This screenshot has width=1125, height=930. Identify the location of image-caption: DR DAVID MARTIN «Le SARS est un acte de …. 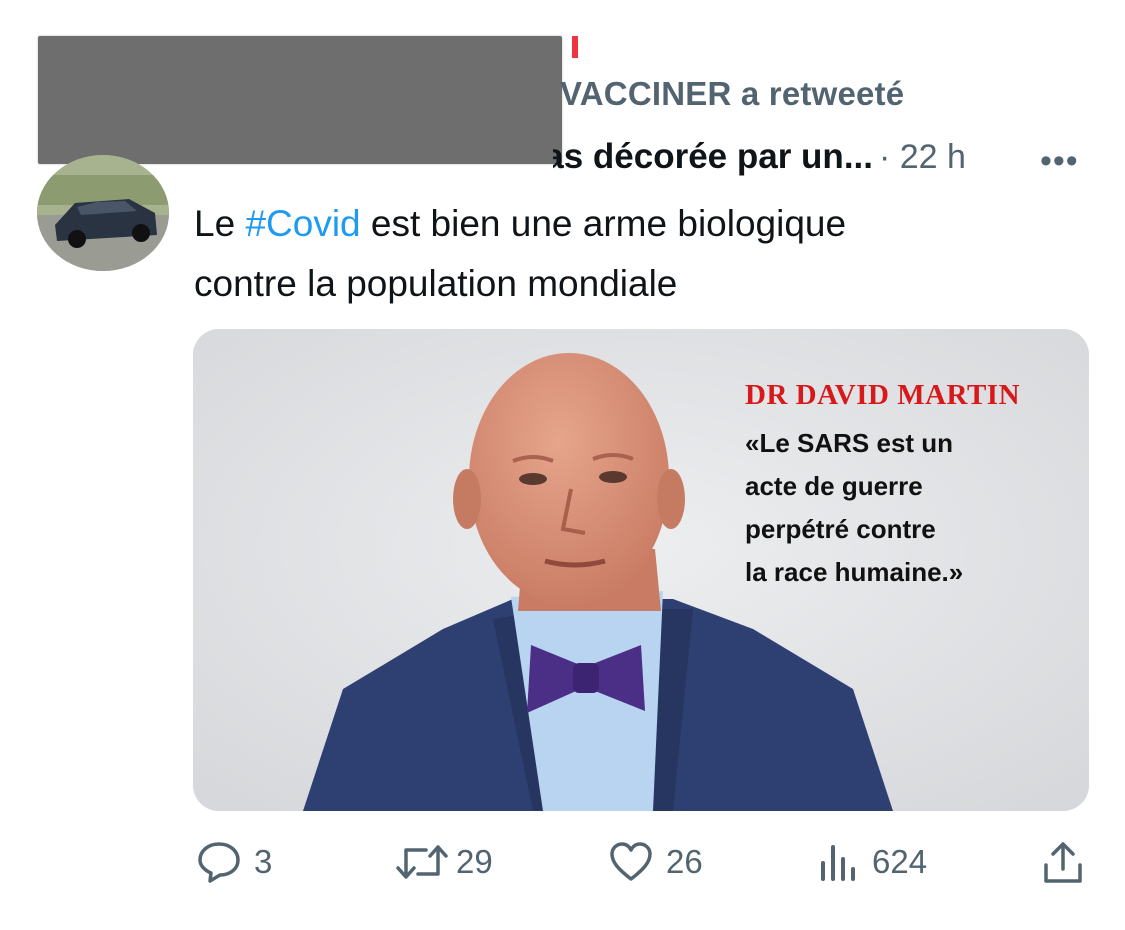
(882, 486).